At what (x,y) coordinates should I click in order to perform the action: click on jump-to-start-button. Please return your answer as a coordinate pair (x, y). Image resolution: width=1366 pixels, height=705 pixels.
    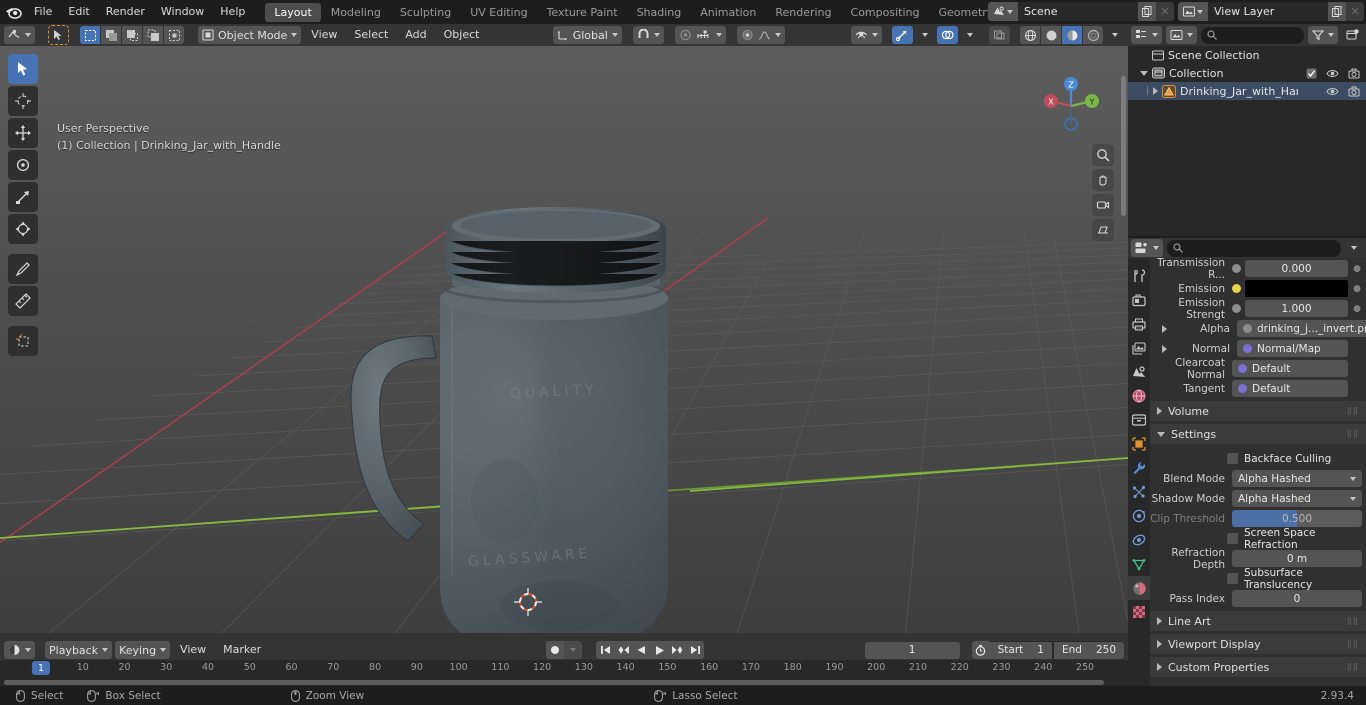
    Looking at the image, I should click on (605, 650).